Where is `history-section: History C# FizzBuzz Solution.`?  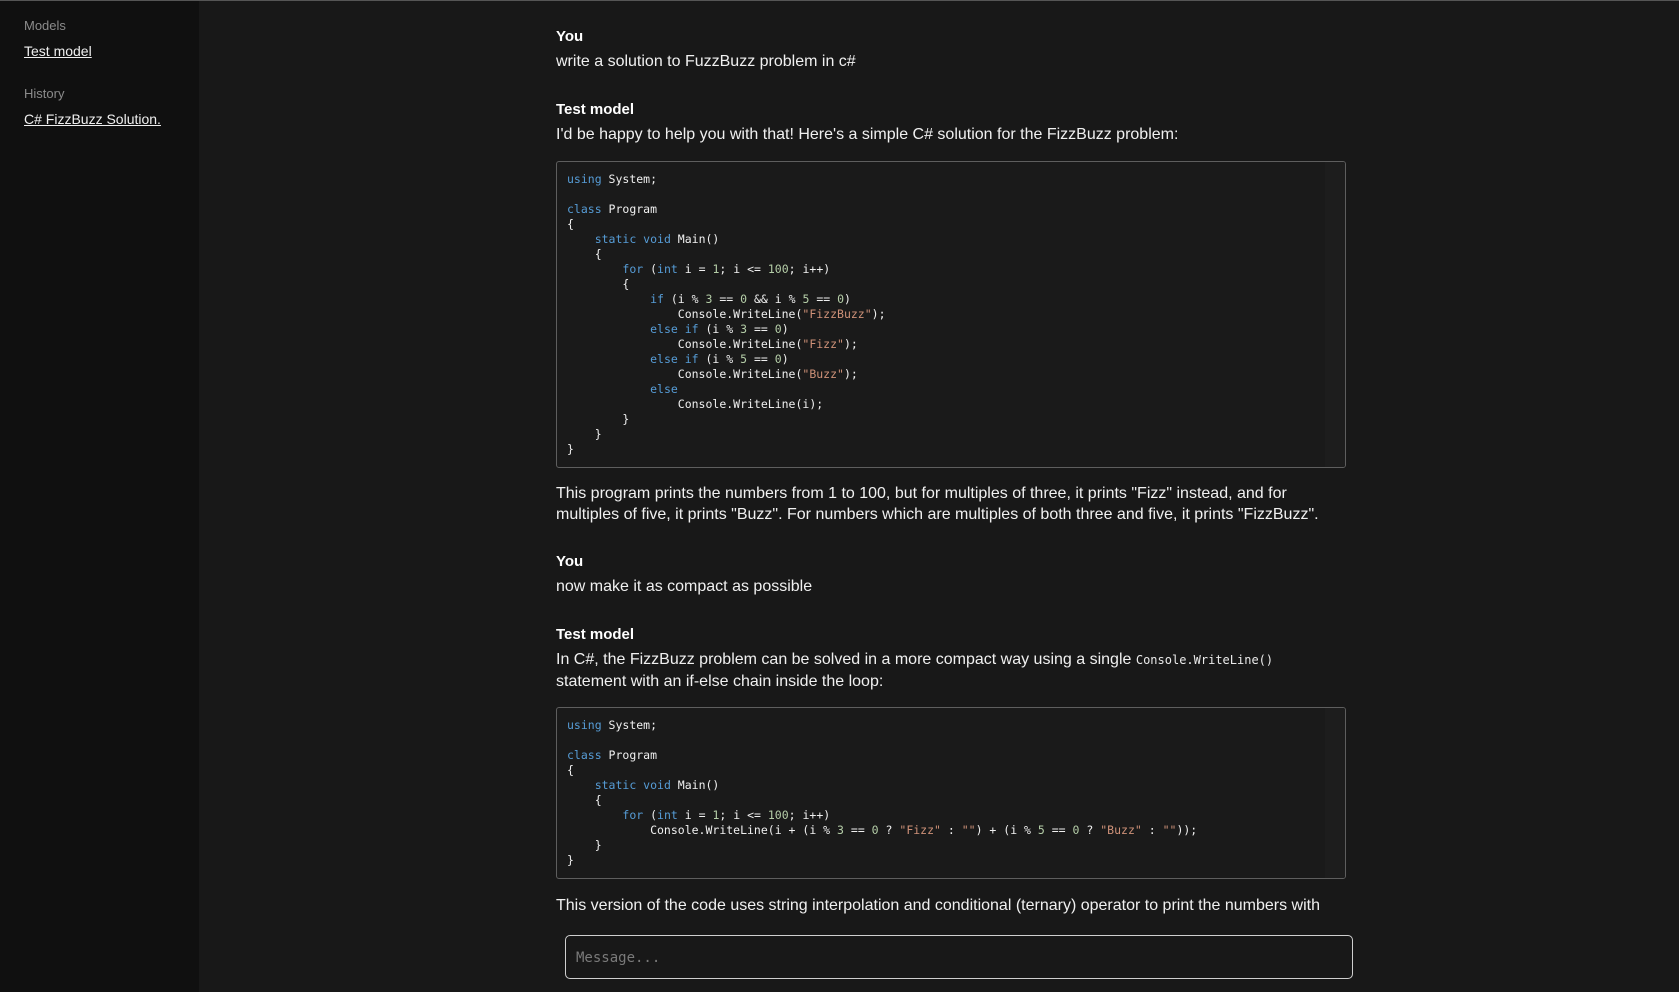 history-section: History C# FizzBuzz Solution. is located at coordinates (92, 107).